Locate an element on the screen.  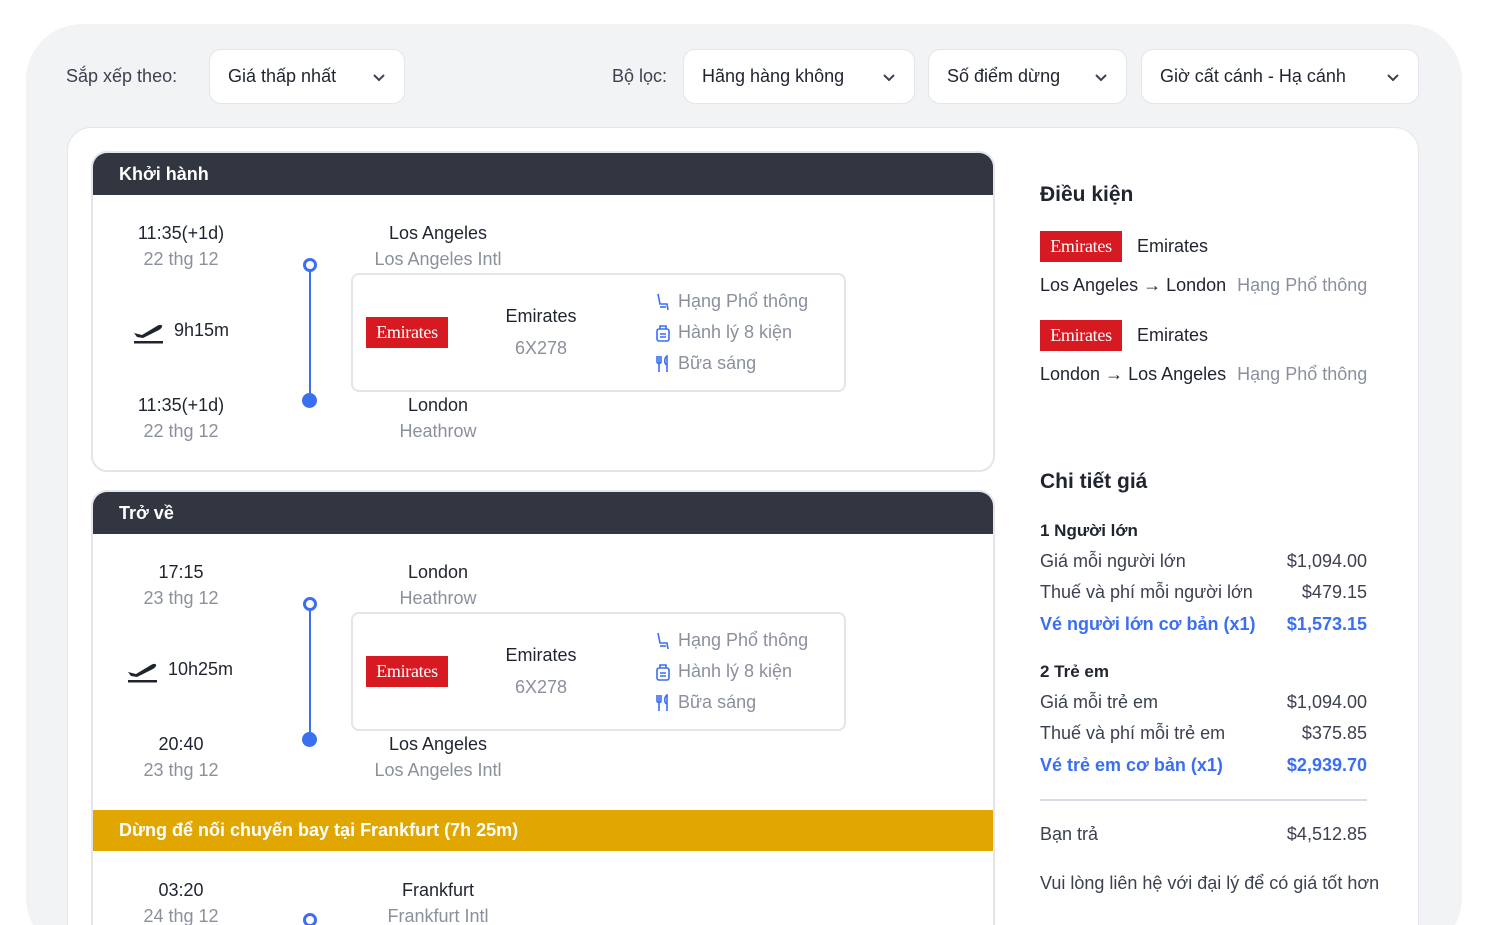
return-cabin-label: Hạng Phổ thông is located at coordinates (743, 640).